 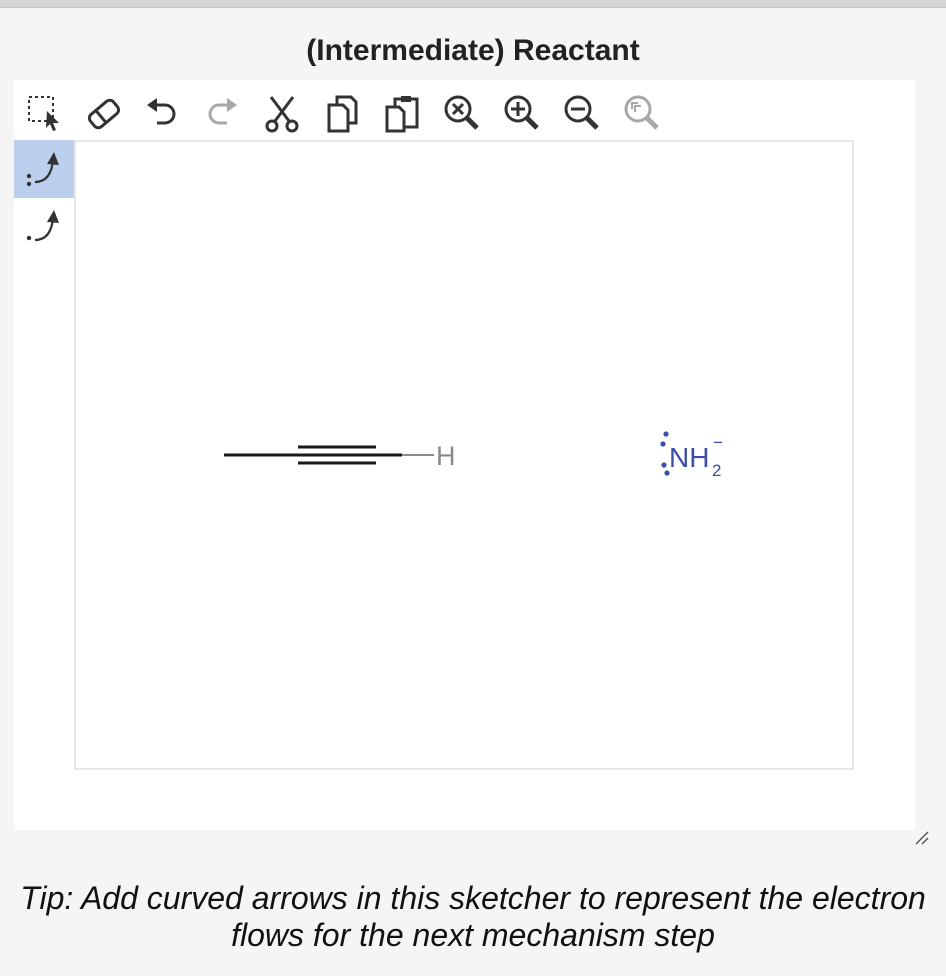 I want to click on select-icon, so click(x=43, y=113).